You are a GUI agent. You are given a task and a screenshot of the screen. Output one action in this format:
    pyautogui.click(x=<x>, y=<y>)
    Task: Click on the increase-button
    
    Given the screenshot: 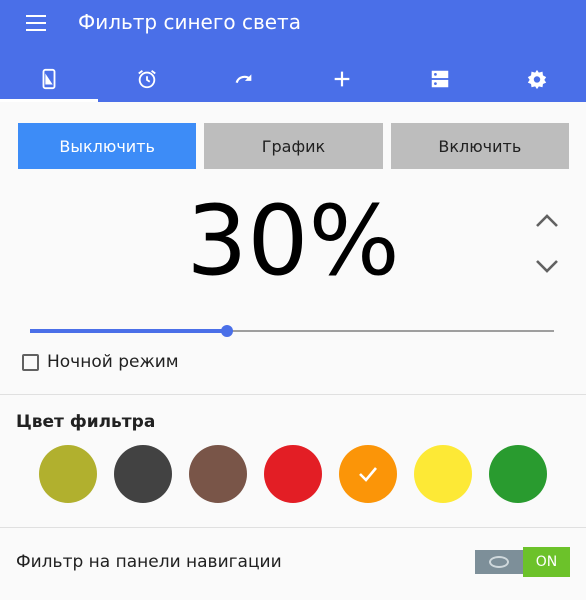 What is the action you would take?
    pyautogui.click(x=547, y=221)
    